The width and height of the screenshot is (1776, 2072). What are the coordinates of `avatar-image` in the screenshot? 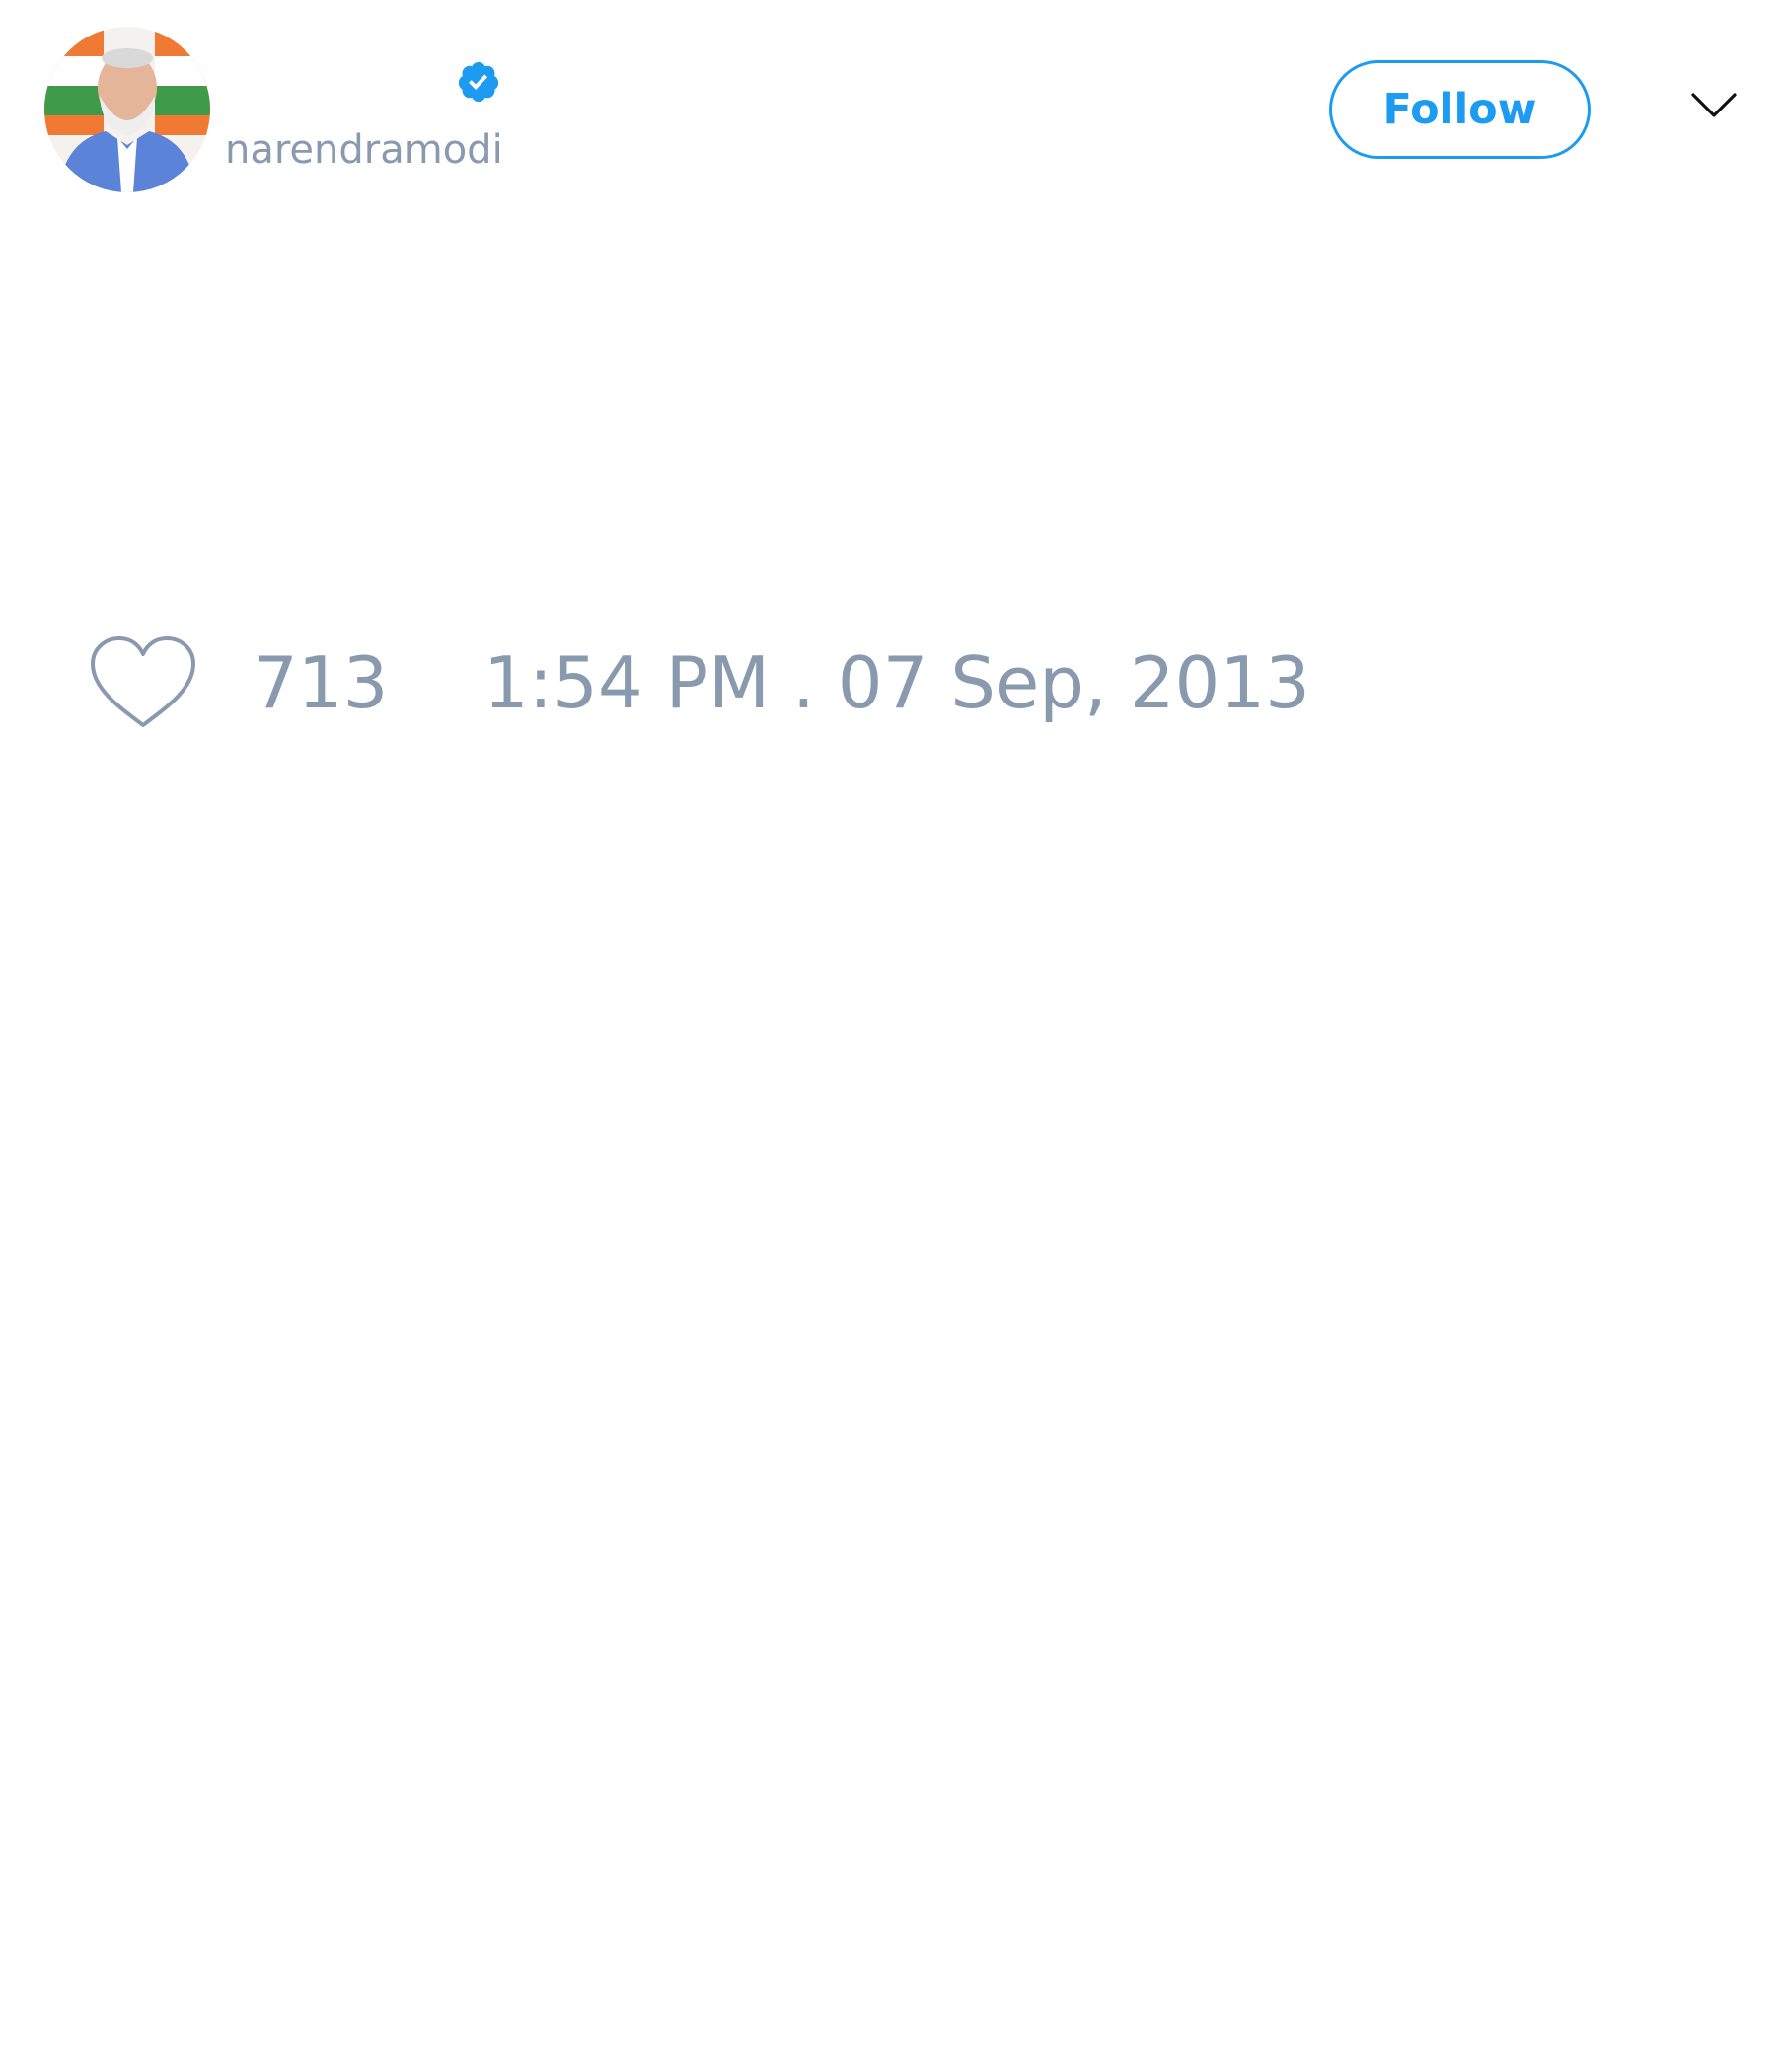 It's located at (127, 110).